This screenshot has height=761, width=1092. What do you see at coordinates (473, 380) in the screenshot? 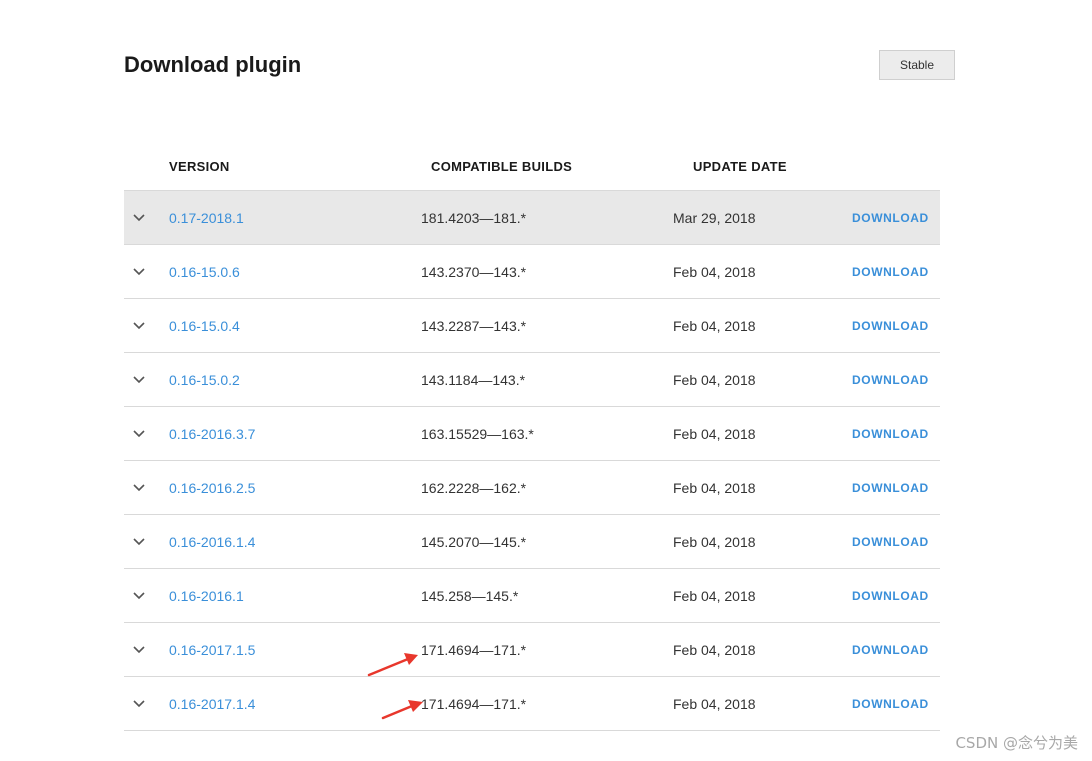
I see `compatible-builds: 143.1184—143.*` at bounding box center [473, 380].